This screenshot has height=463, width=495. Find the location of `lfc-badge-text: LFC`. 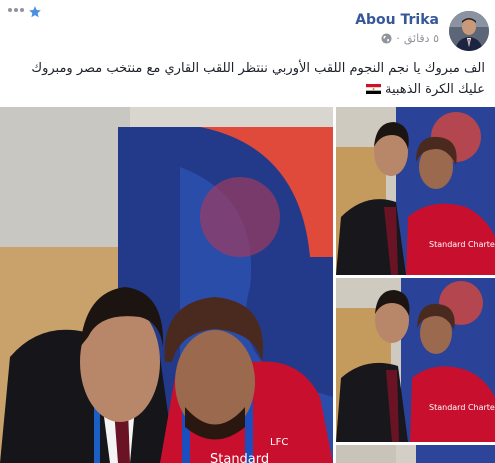

lfc-badge-text: LFC is located at coordinates (279, 442).